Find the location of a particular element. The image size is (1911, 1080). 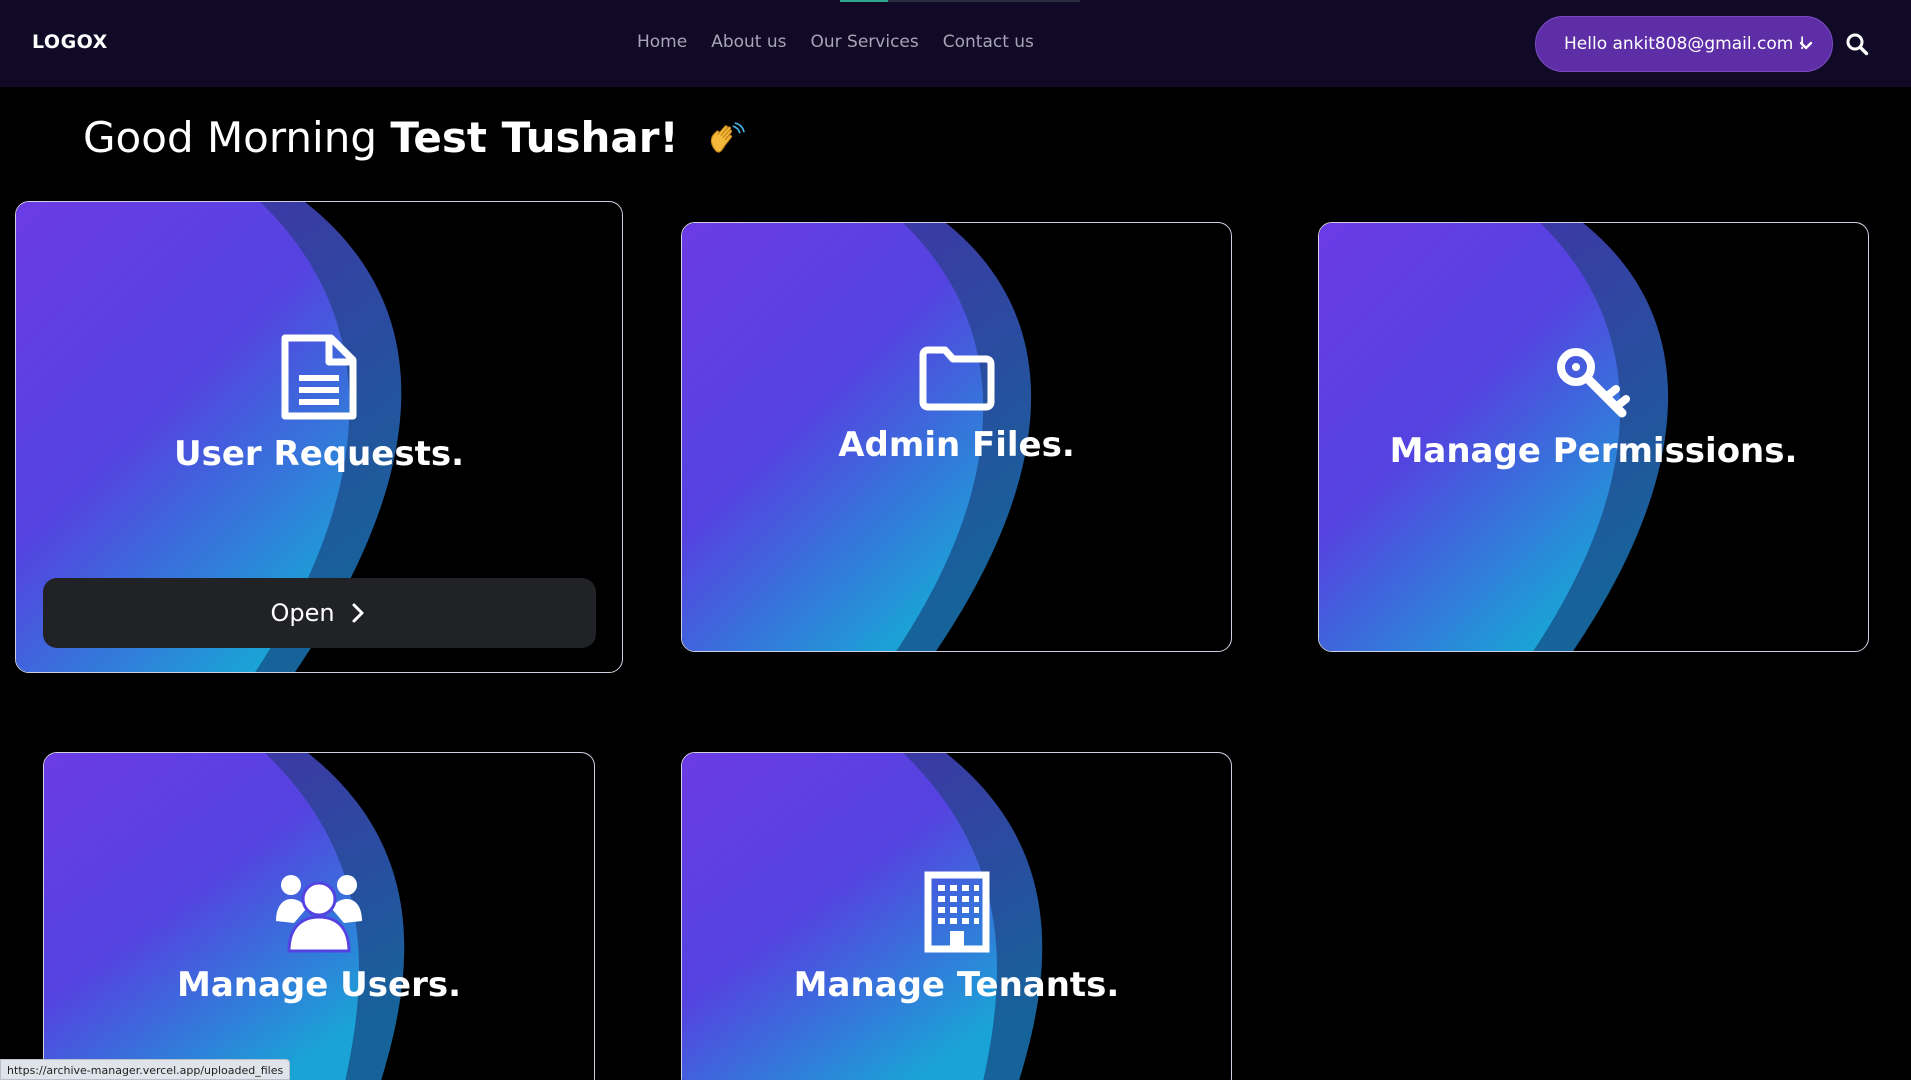

nav-link-services: Our Services is located at coordinates (865, 42).